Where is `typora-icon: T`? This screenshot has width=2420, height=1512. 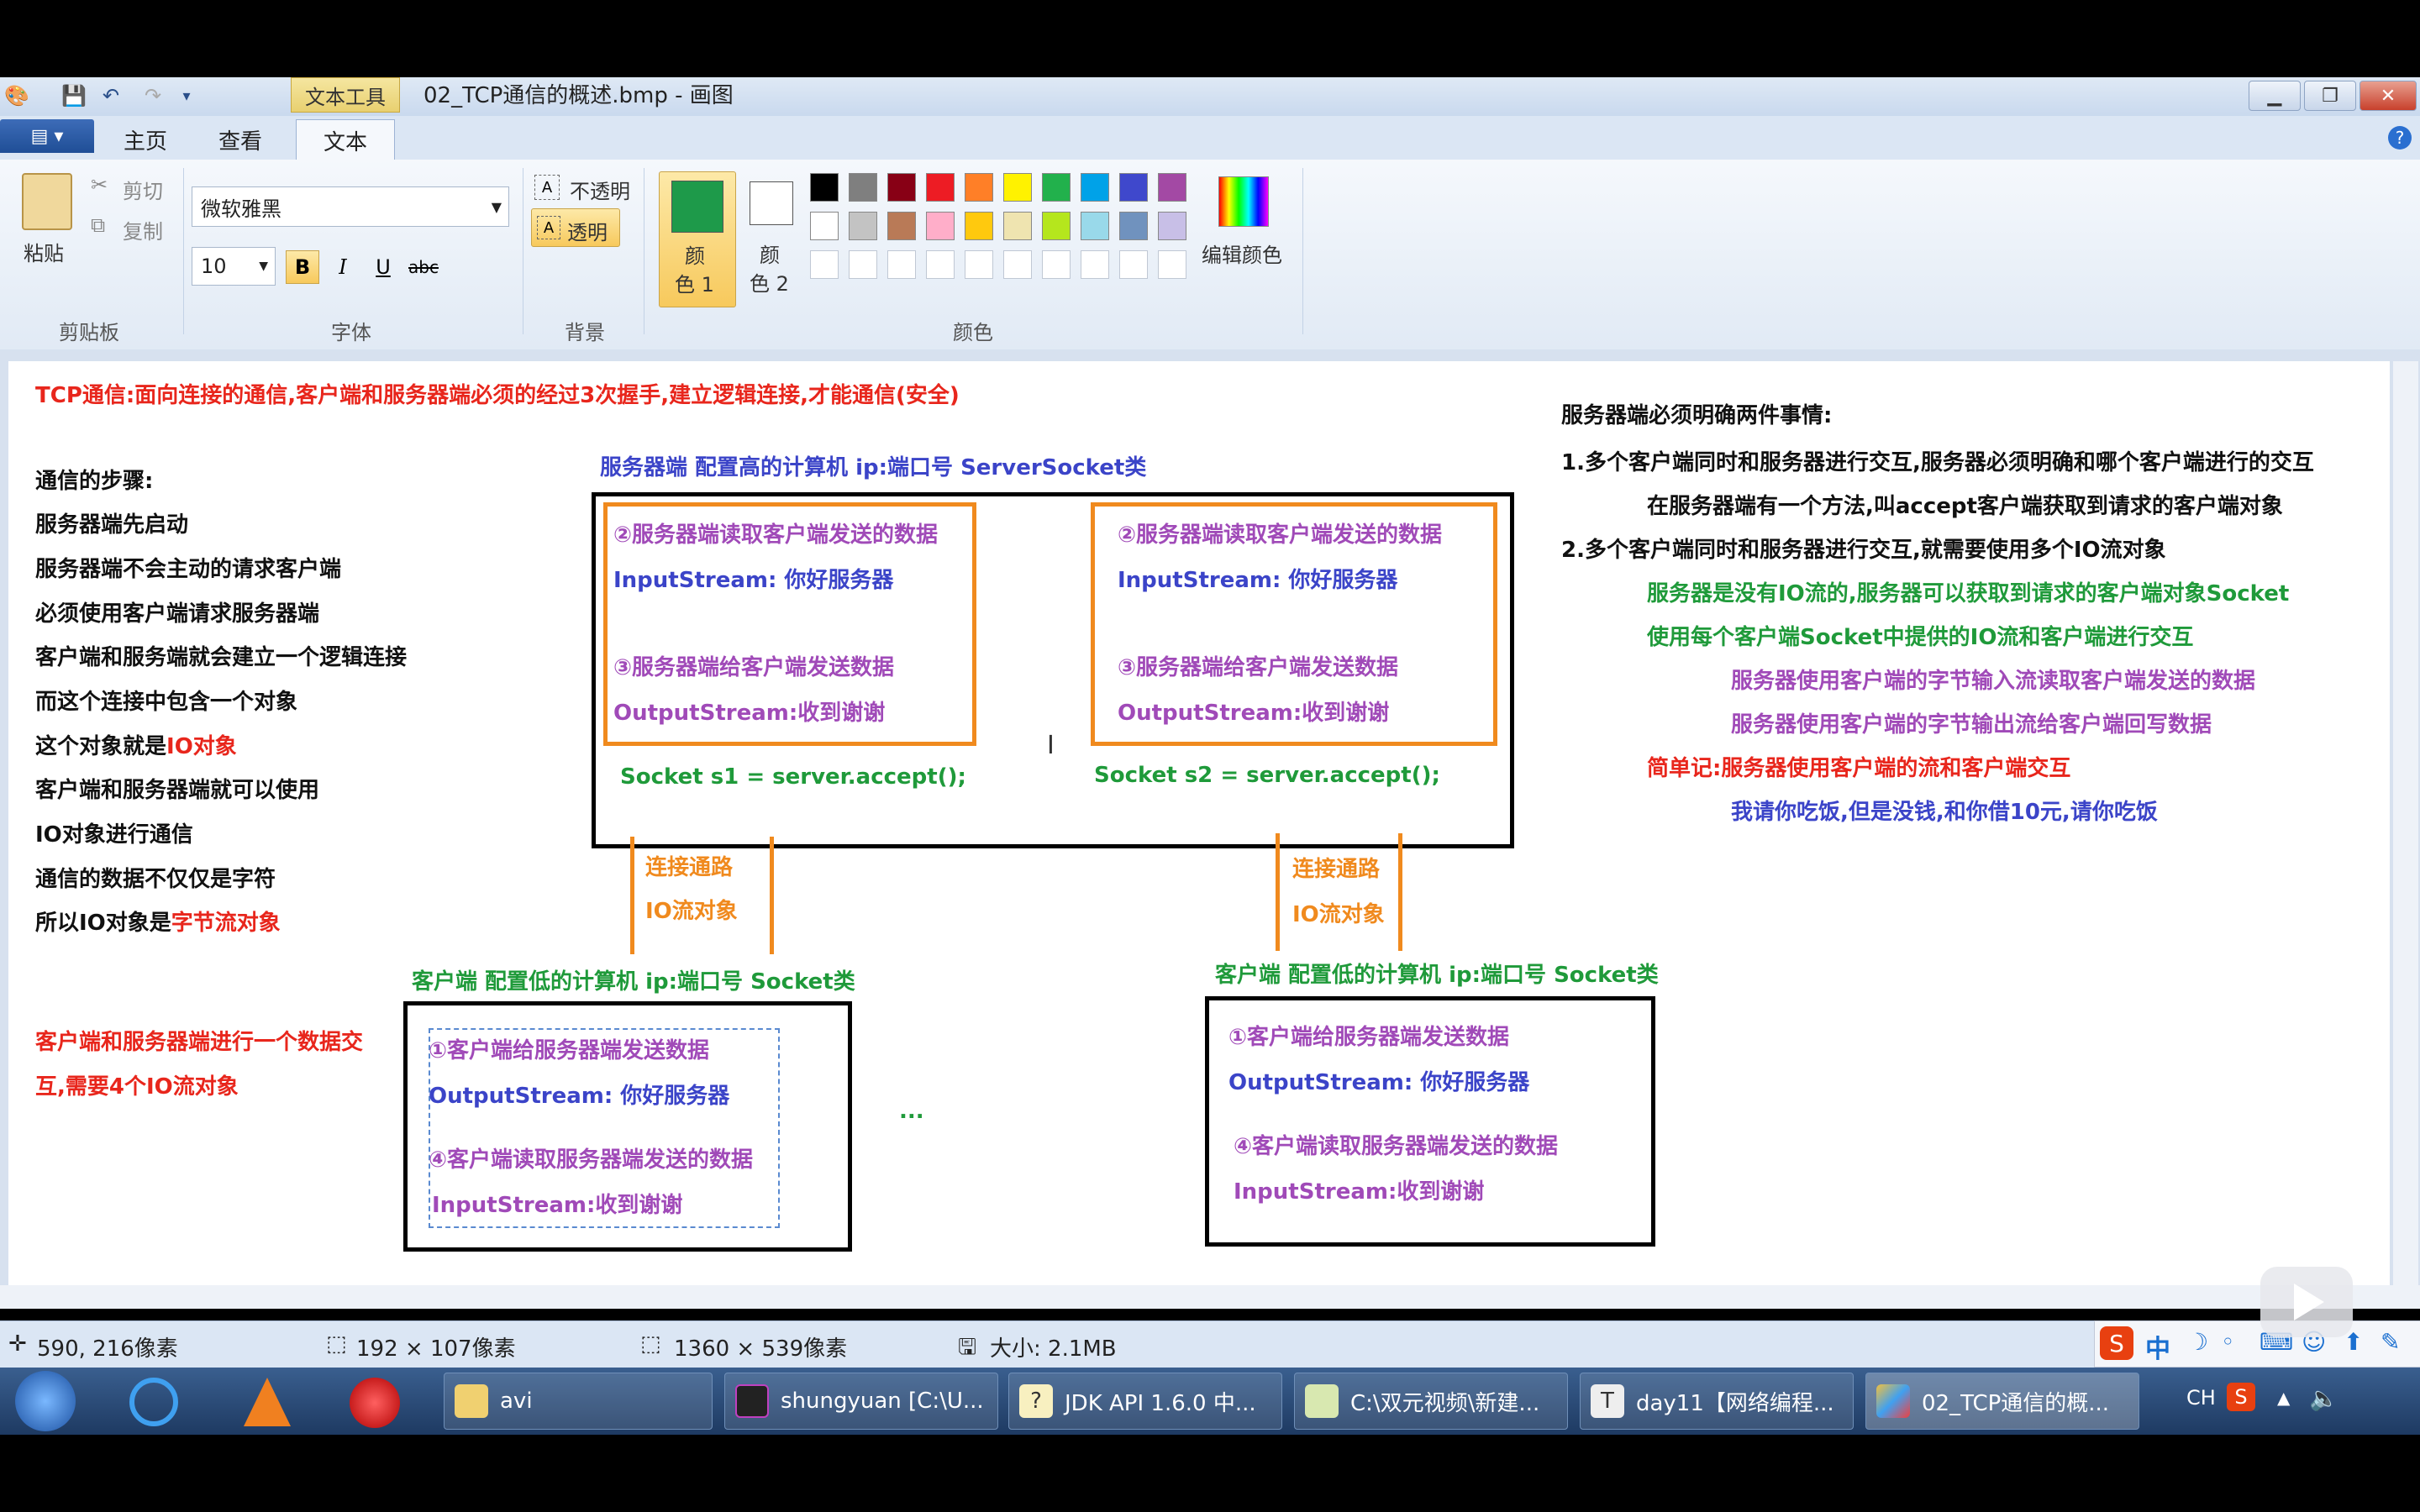
typora-icon: T is located at coordinates (1607, 1401).